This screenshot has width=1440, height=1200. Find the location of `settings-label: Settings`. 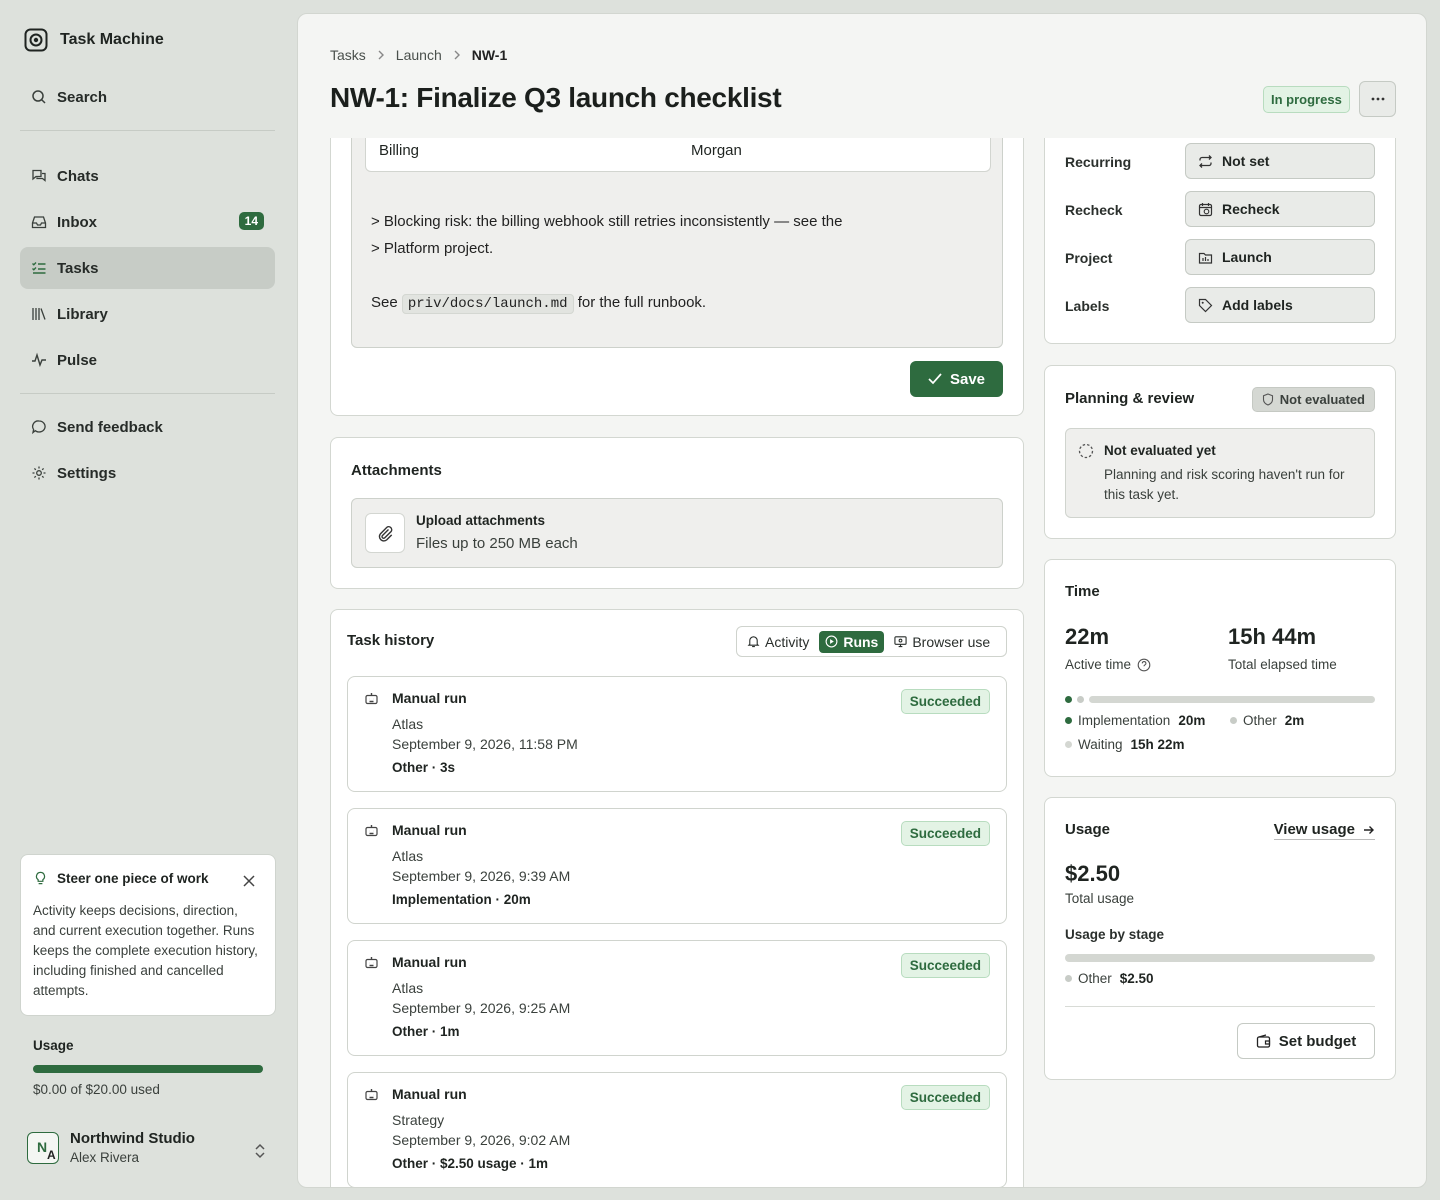

settings-label: Settings is located at coordinates (87, 473).